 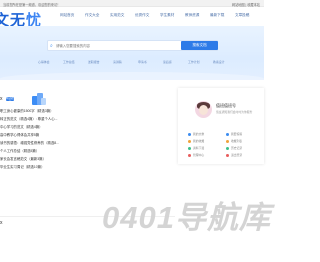 I want to click on user-action-history: 历史记录, so click(x=244, y=148).